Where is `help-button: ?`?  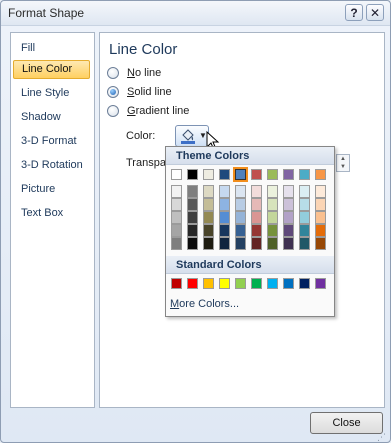
help-button: ? is located at coordinates (354, 12).